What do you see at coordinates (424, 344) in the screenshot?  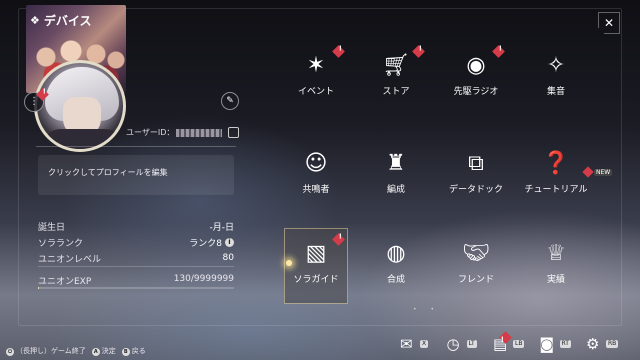 I see `key-hint: X` at bounding box center [424, 344].